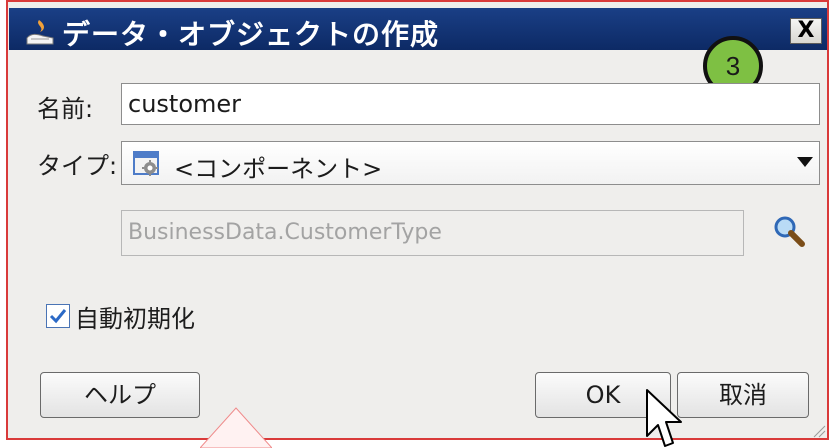  Describe the element at coordinates (806, 31) in the screenshot. I see `close-button: X` at that location.